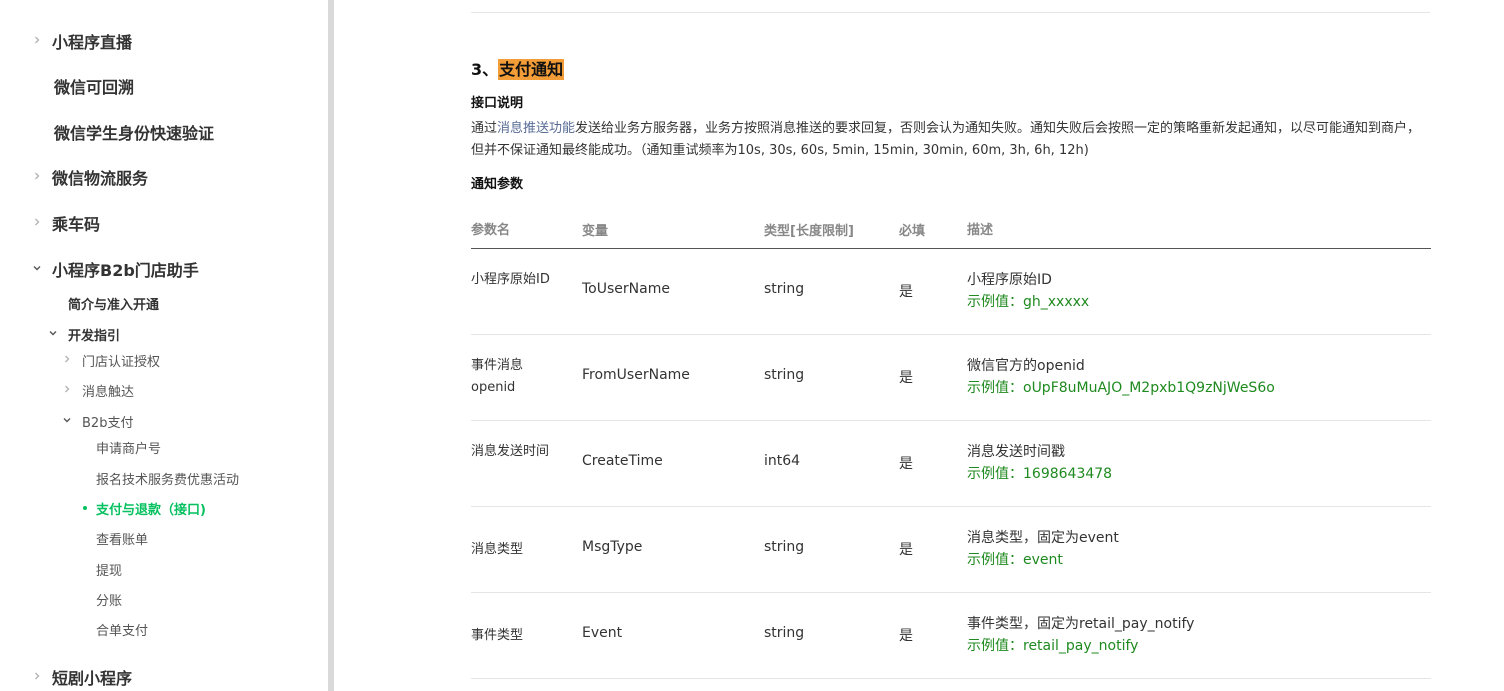 This screenshot has height=691, width=1504. I want to click on sidebar-item-live: 小程序直播, so click(81, 41).